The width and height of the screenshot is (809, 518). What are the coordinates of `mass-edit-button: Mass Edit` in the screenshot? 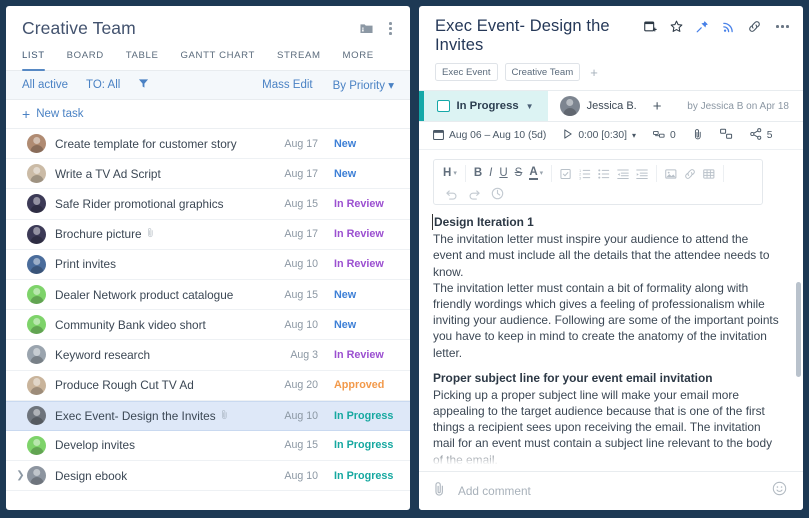 It's located at (287, 85).